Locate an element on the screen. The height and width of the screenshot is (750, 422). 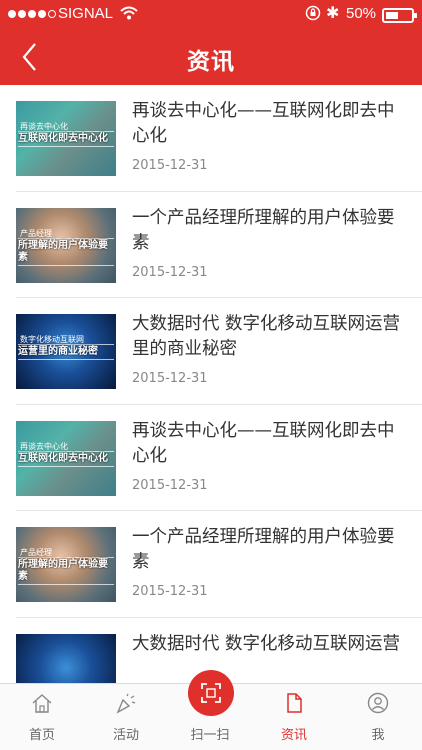
party-icon is located at coordinates (126, 703).